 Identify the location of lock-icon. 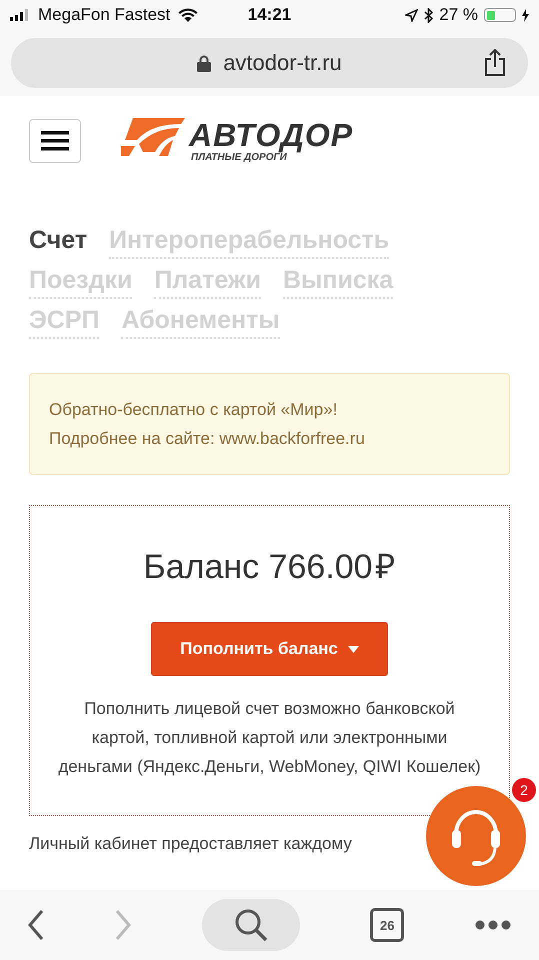
(204, 63).